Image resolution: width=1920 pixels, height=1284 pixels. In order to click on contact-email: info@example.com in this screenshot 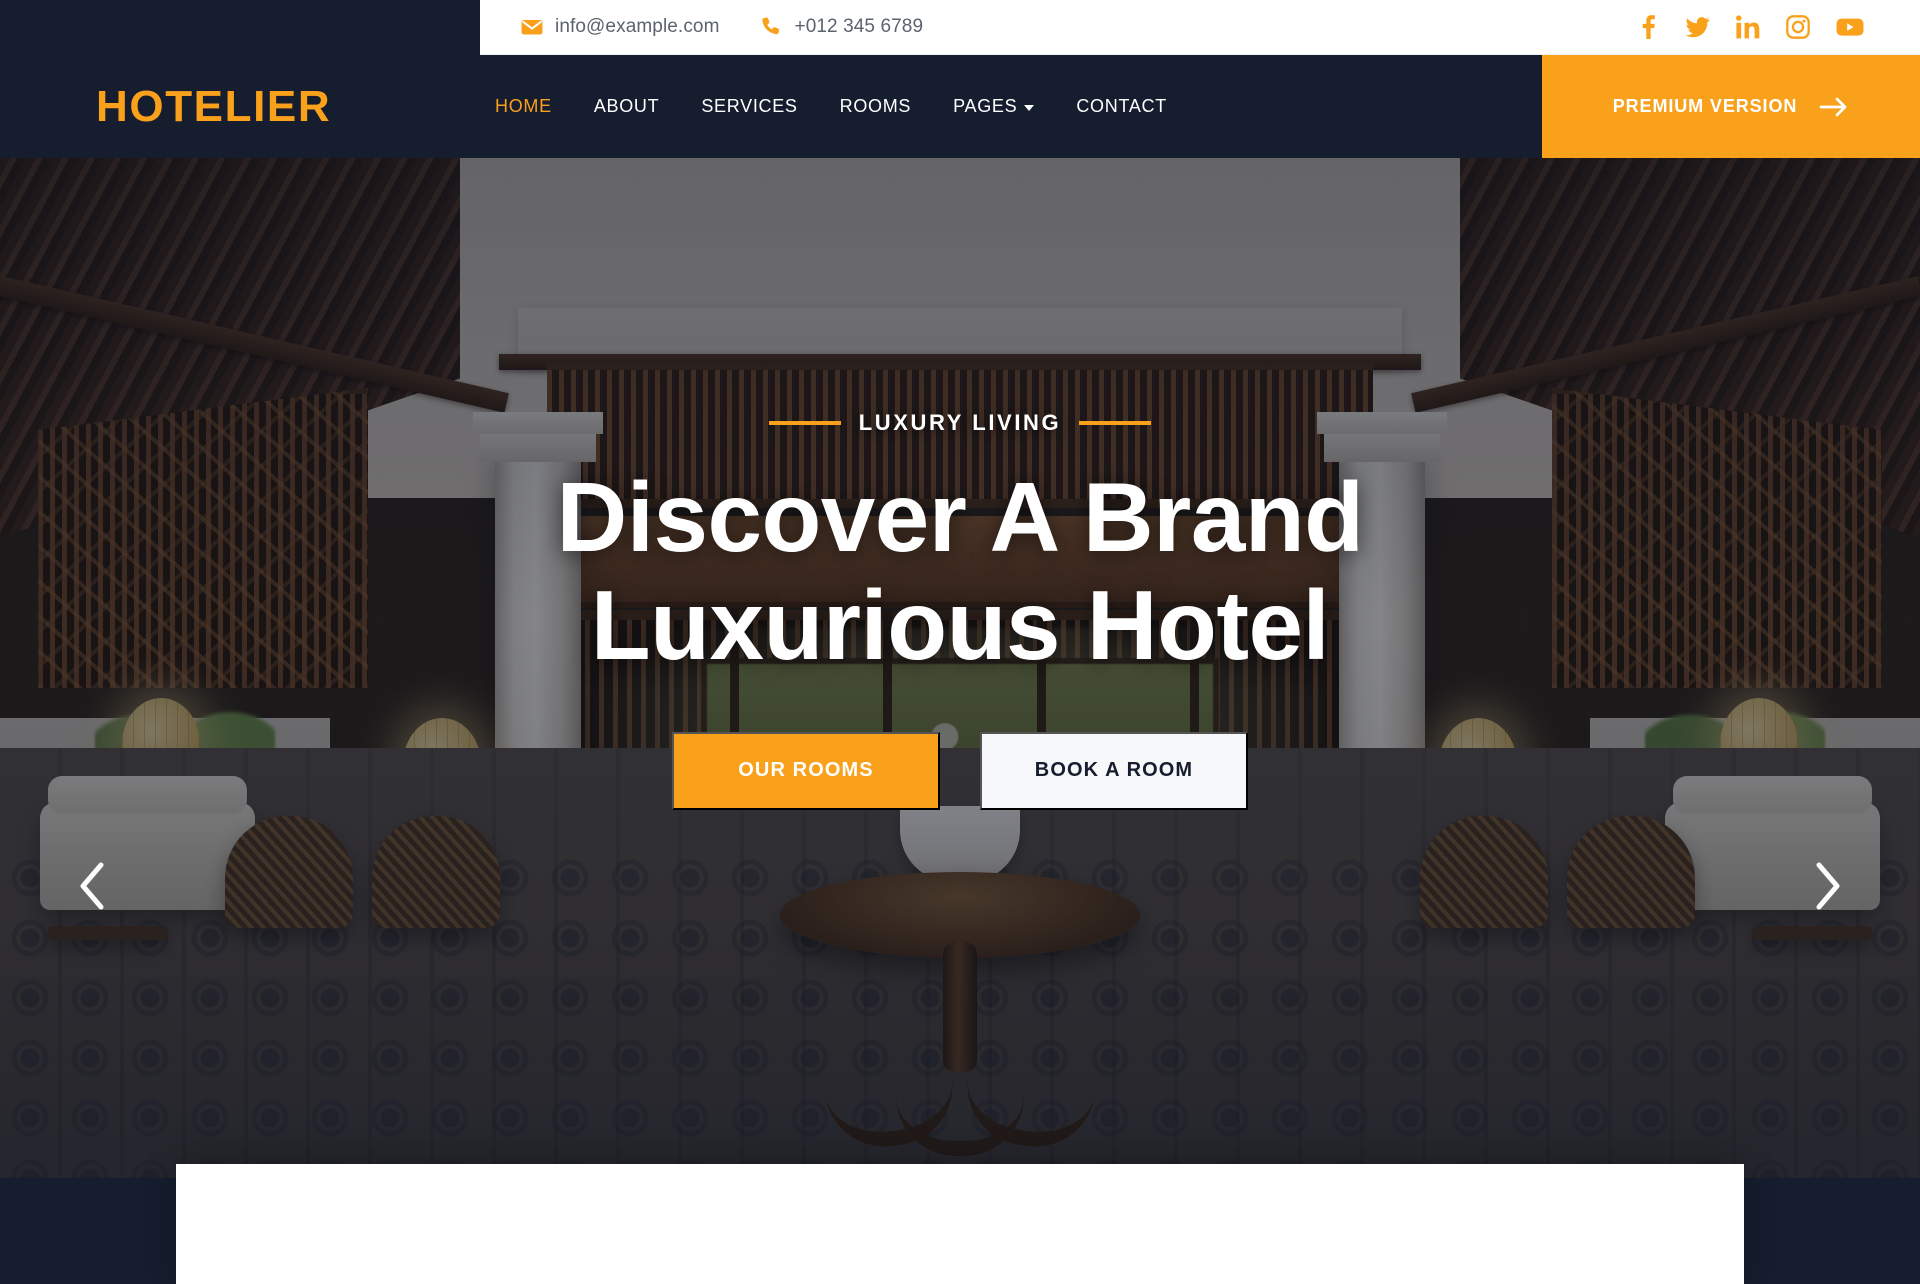, I will do `click(620, 27)`.